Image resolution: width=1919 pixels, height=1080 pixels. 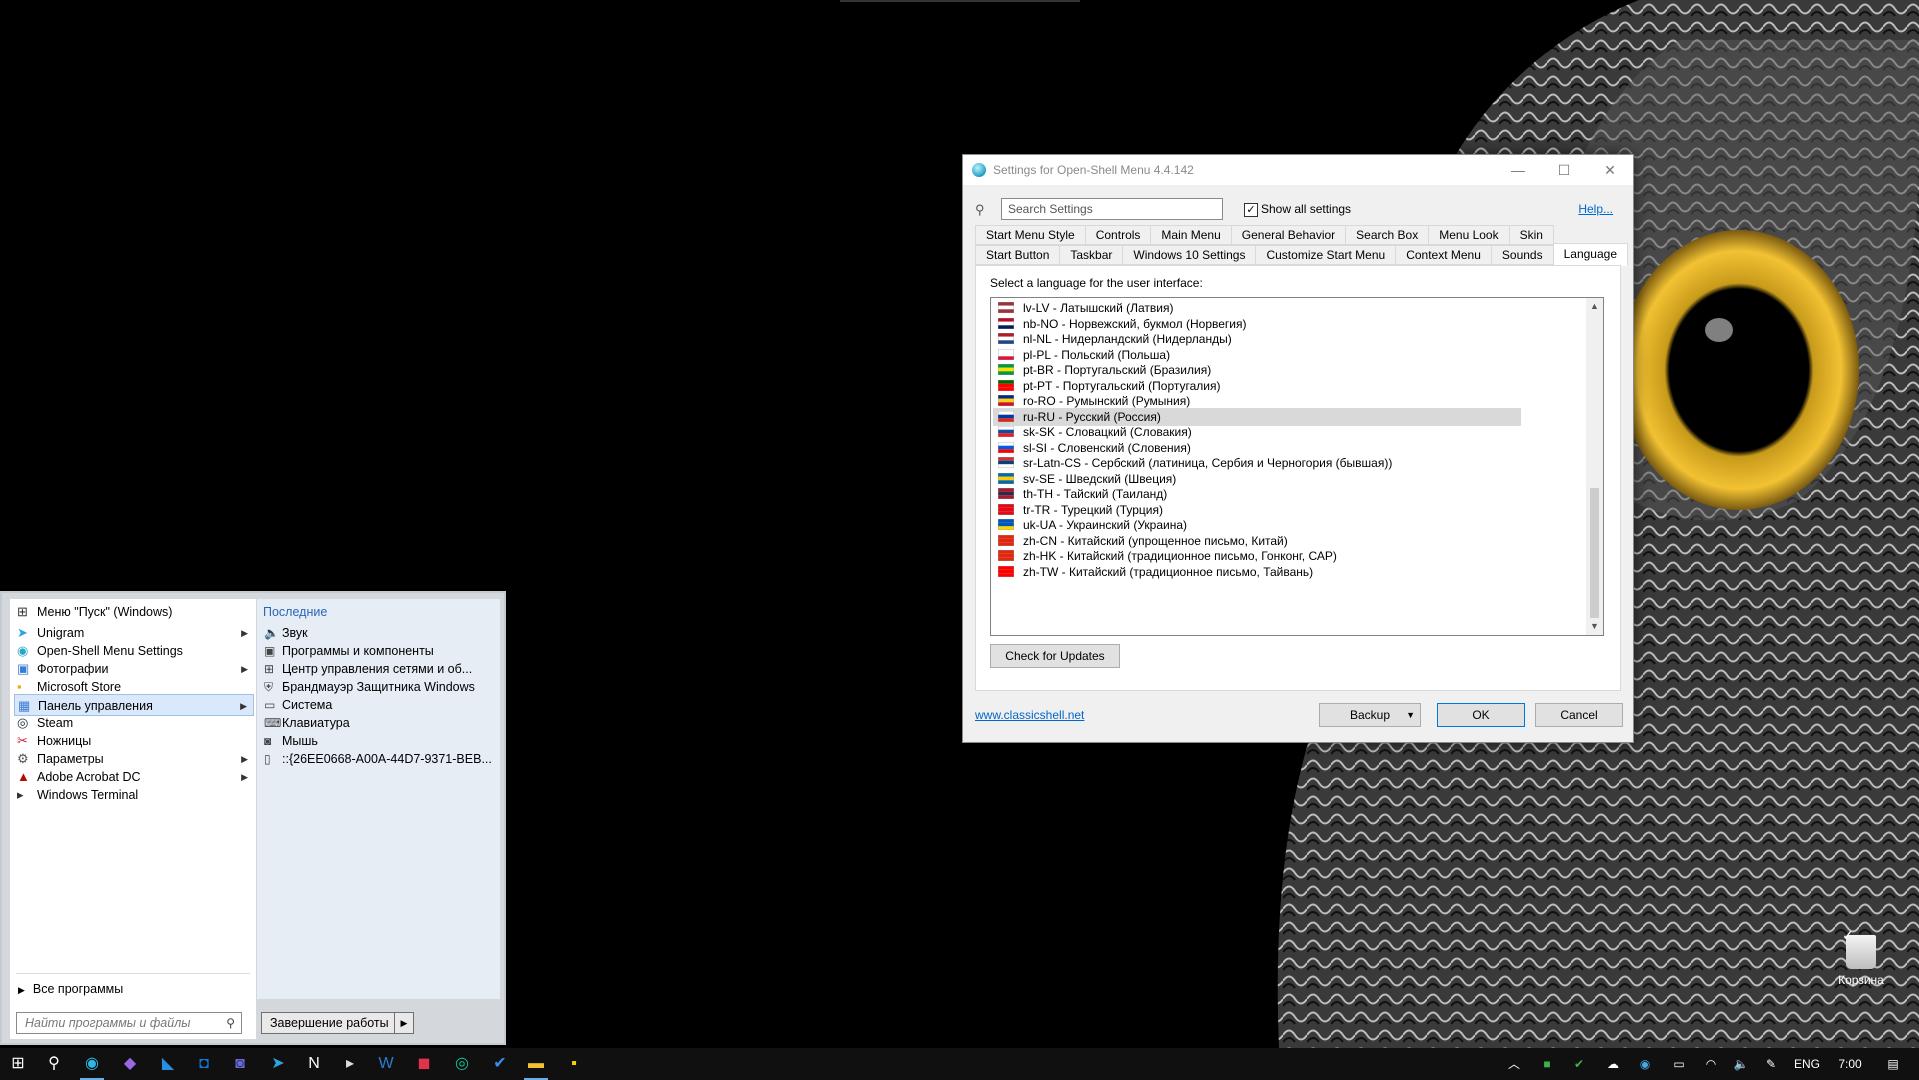 What do you see at coordinates (1091, 255) in the screenshot?
I see `tab-taskbar: Taskbar` at bounding box center [1091, 255].